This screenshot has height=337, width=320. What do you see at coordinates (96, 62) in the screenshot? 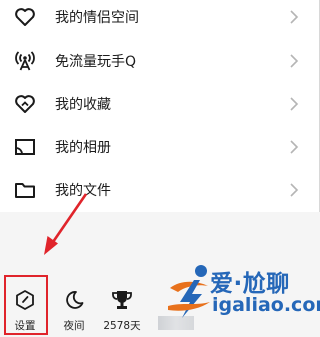
I see `menu-item-label: 免流量玩手Q` at bounding box center [96, 62].